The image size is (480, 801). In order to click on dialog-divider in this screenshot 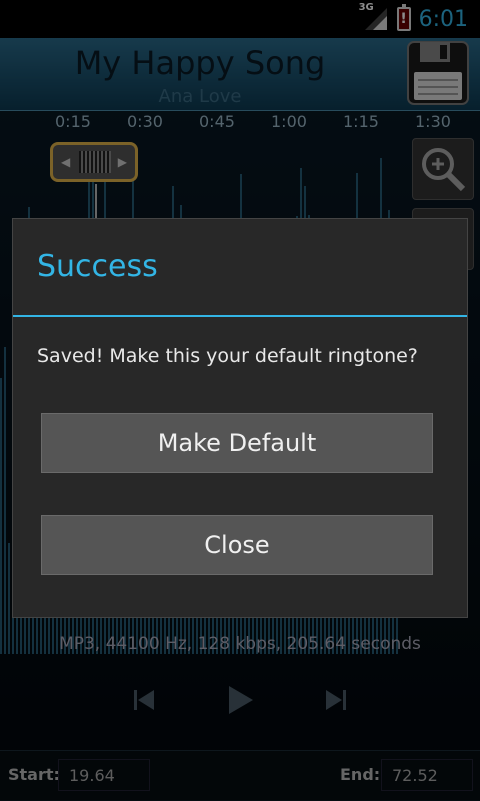, I will do `click(240, 316)`.